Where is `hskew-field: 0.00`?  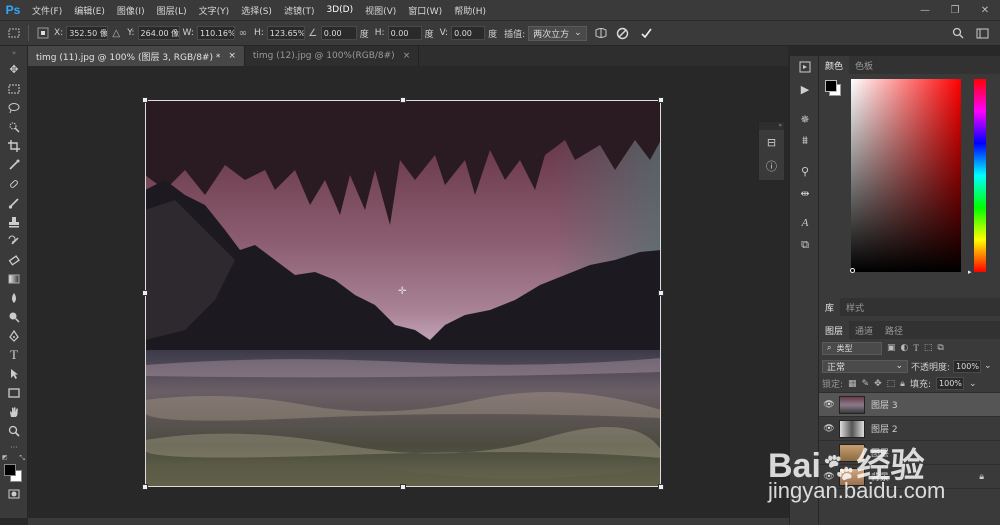 hskew-field: 0.00 is located at coordinates (404, 33).